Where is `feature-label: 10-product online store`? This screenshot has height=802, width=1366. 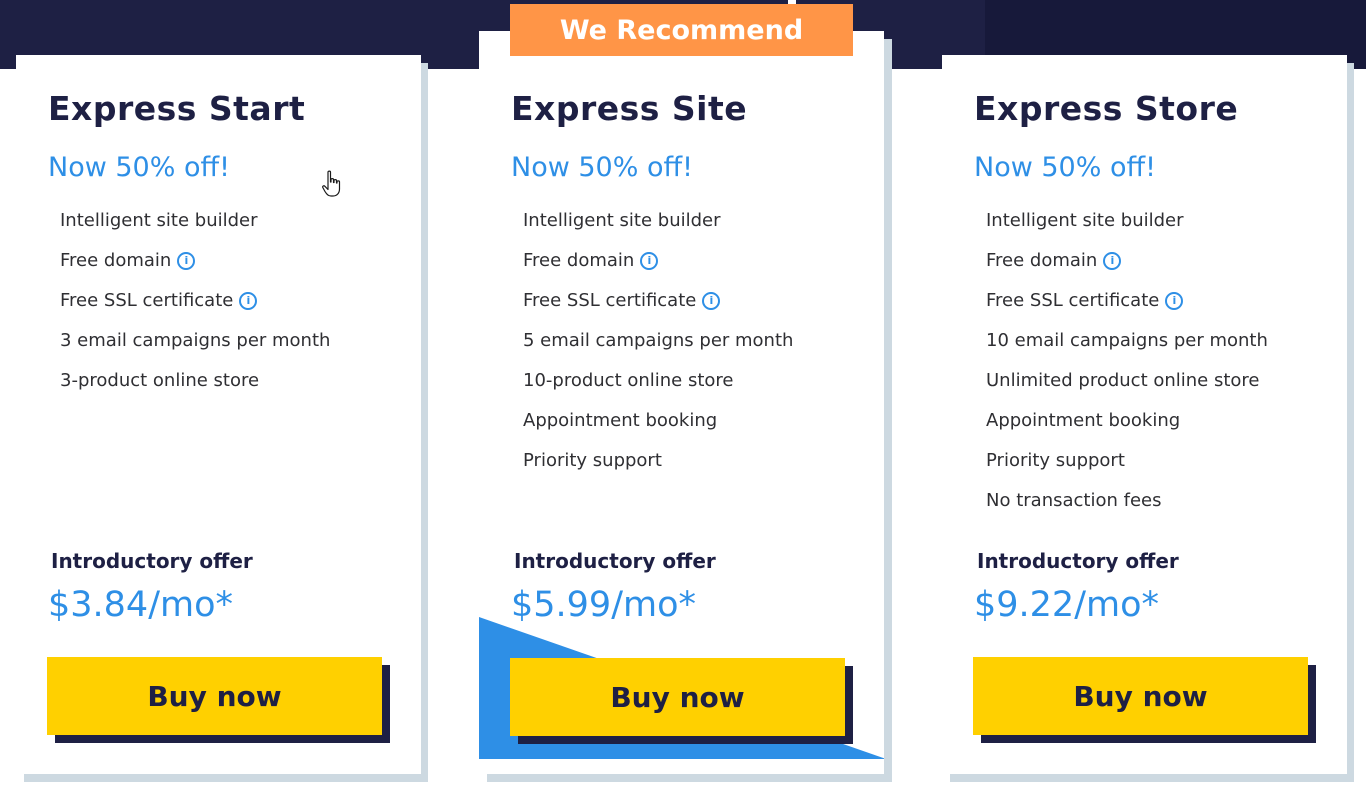
feature-label: 10-product online store is located at coordinates (628, 380).